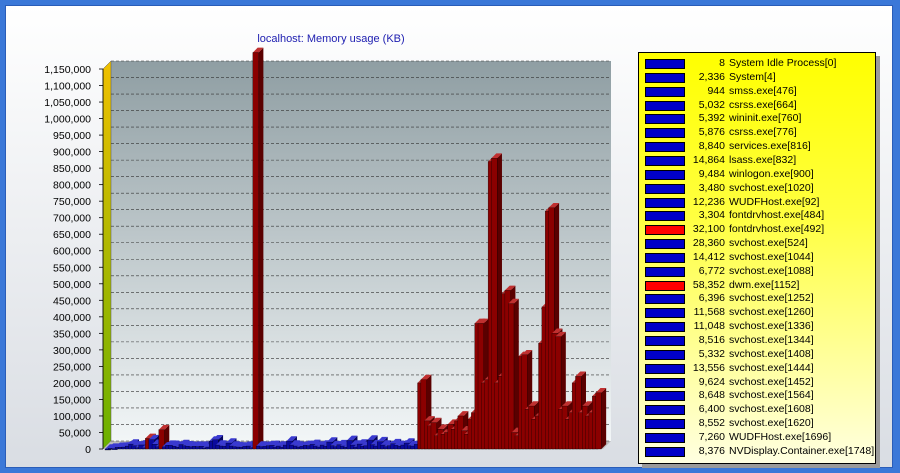  What do you see at coordinates (777, 229) in the screenshot?
I see `legend-label: fontdrvhost.exe[492]` at bounding box center [777, 229].